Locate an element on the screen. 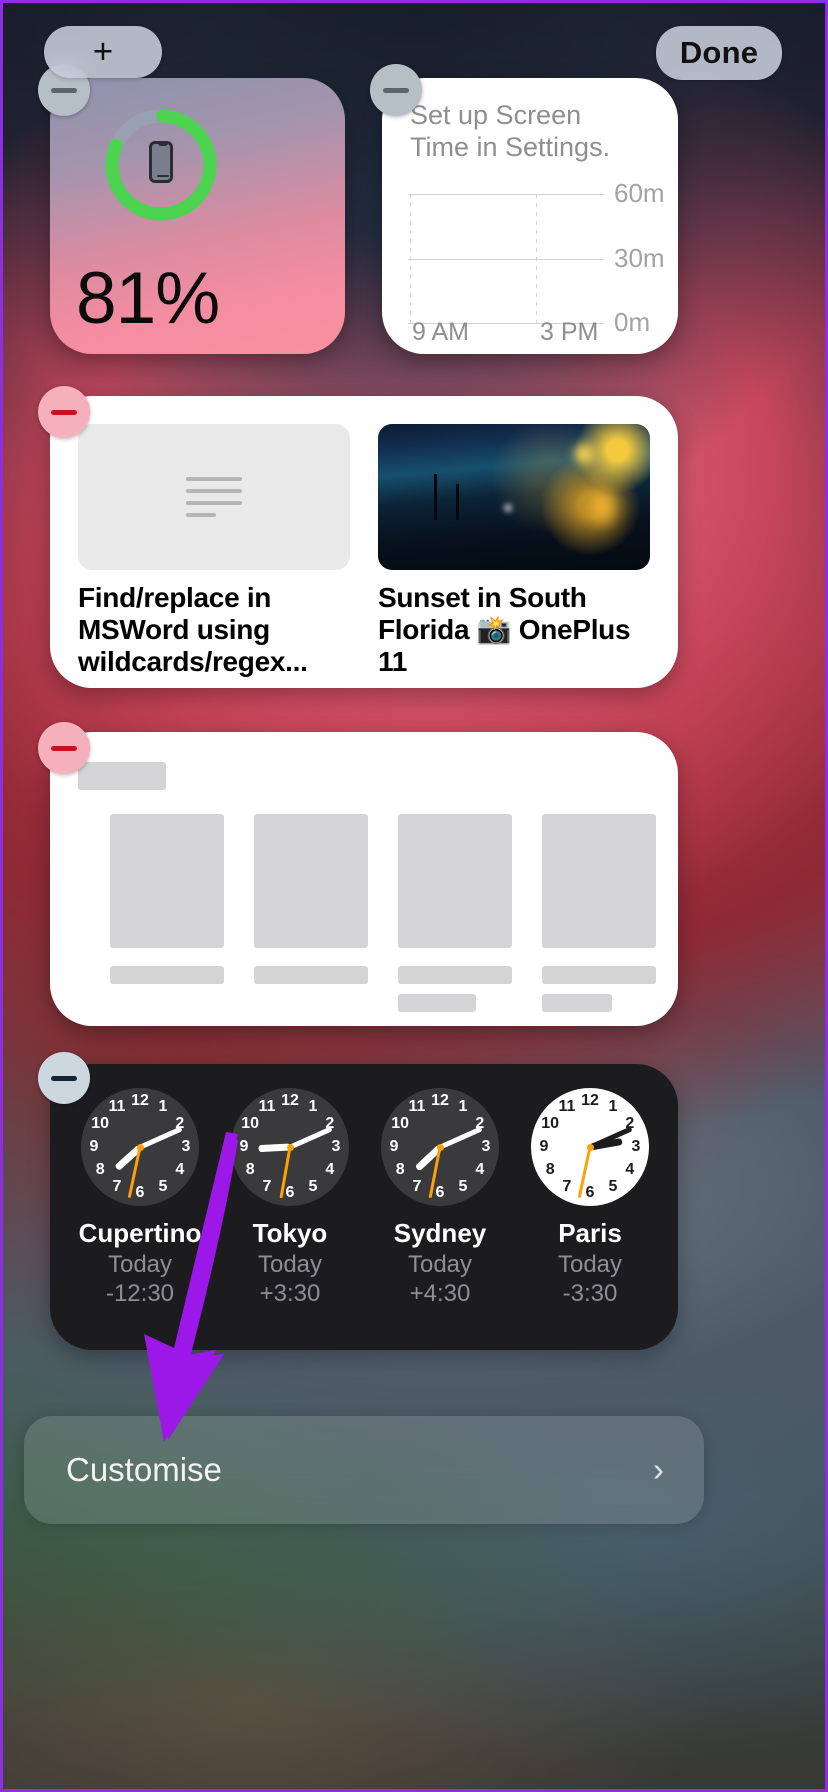 The width and height of the screenshot is (828, 1792). chart-ylabel-0m: 0m is located at coordinates (632, 322).